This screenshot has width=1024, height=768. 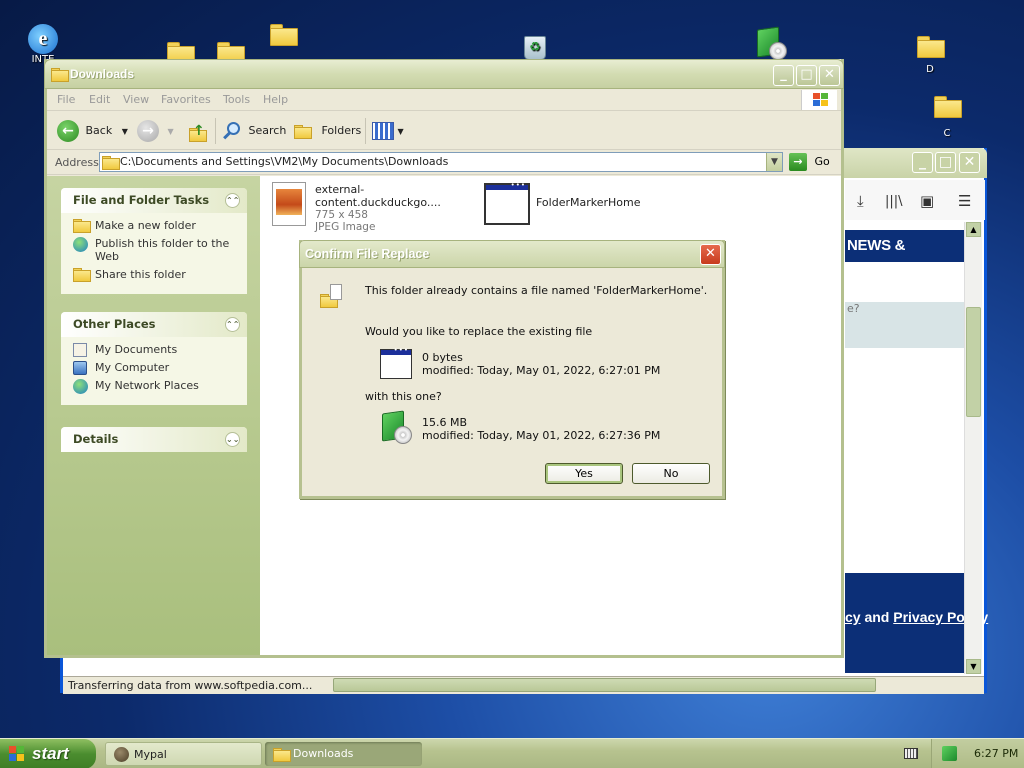 What do you see at coordinates (232, 439) in the screenshot?
I see `expand-icon: ⌄⌄` at bounding box center [232, 439].